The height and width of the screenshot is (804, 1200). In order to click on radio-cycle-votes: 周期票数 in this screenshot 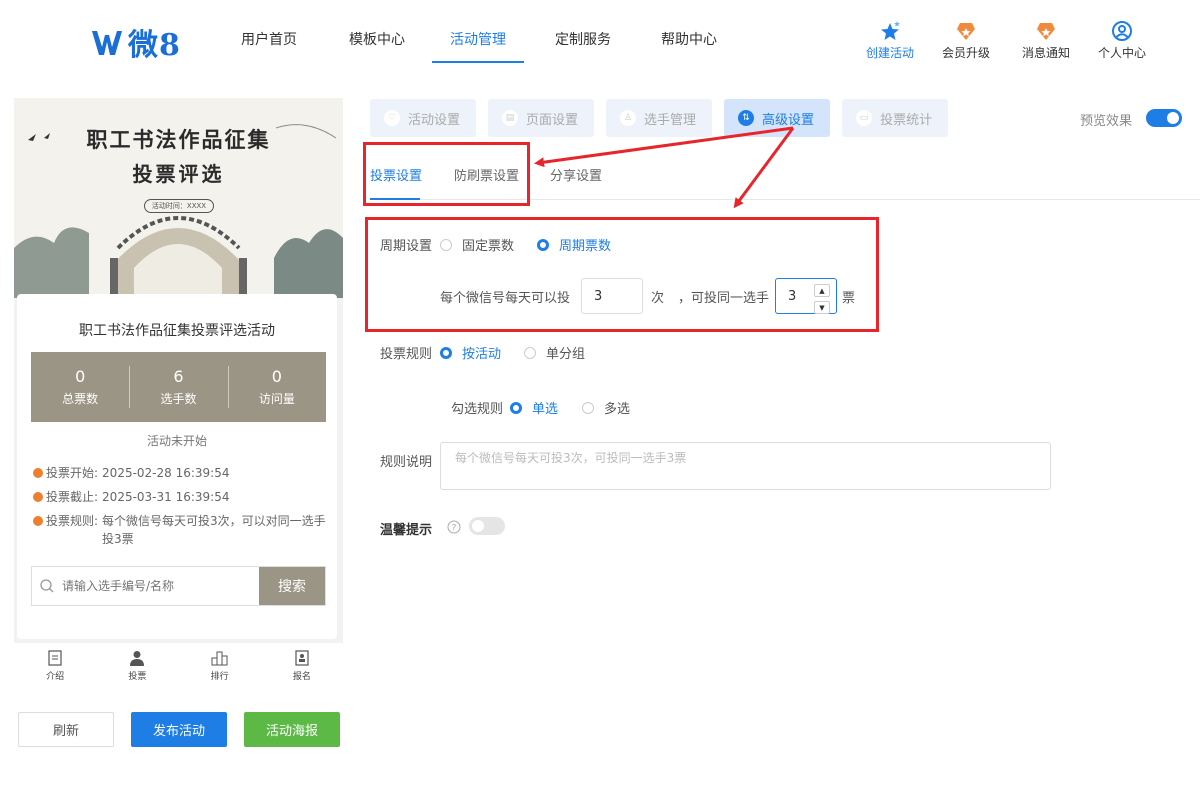, I will do `click(574, 244)`.